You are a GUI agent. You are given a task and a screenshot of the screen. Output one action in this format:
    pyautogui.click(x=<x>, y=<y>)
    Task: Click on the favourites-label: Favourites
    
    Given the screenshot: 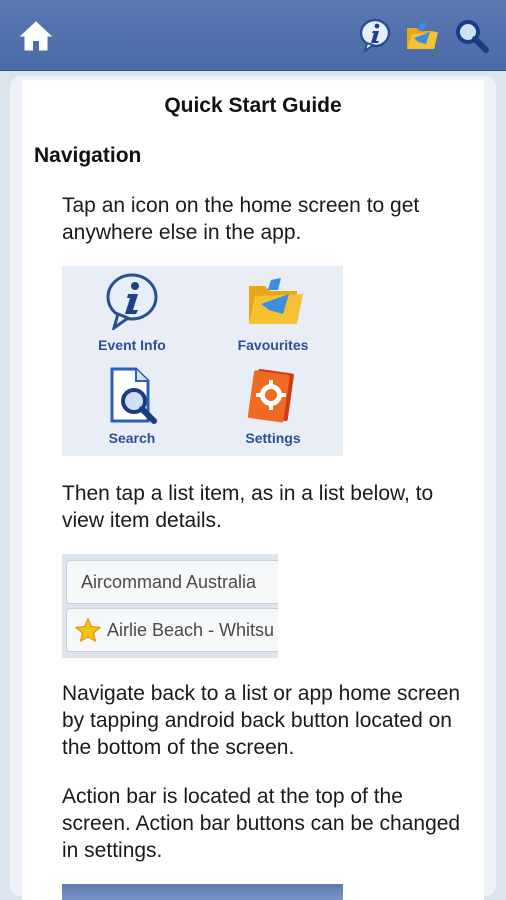 What is the action you would take?
    pyautogui.click(x=273, y=345)
    